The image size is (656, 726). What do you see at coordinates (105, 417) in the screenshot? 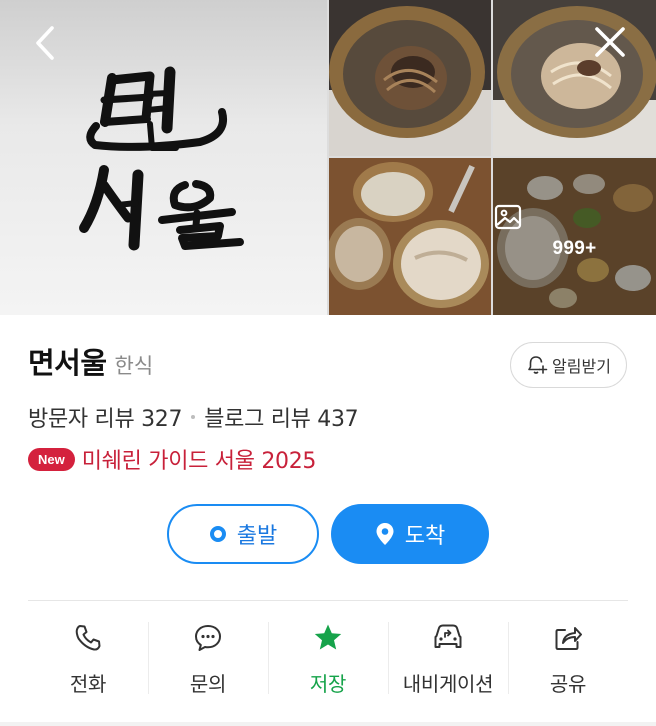
I see `visitor-review-link: 방문자 리뷰 327` at bounding box center [105, 417].